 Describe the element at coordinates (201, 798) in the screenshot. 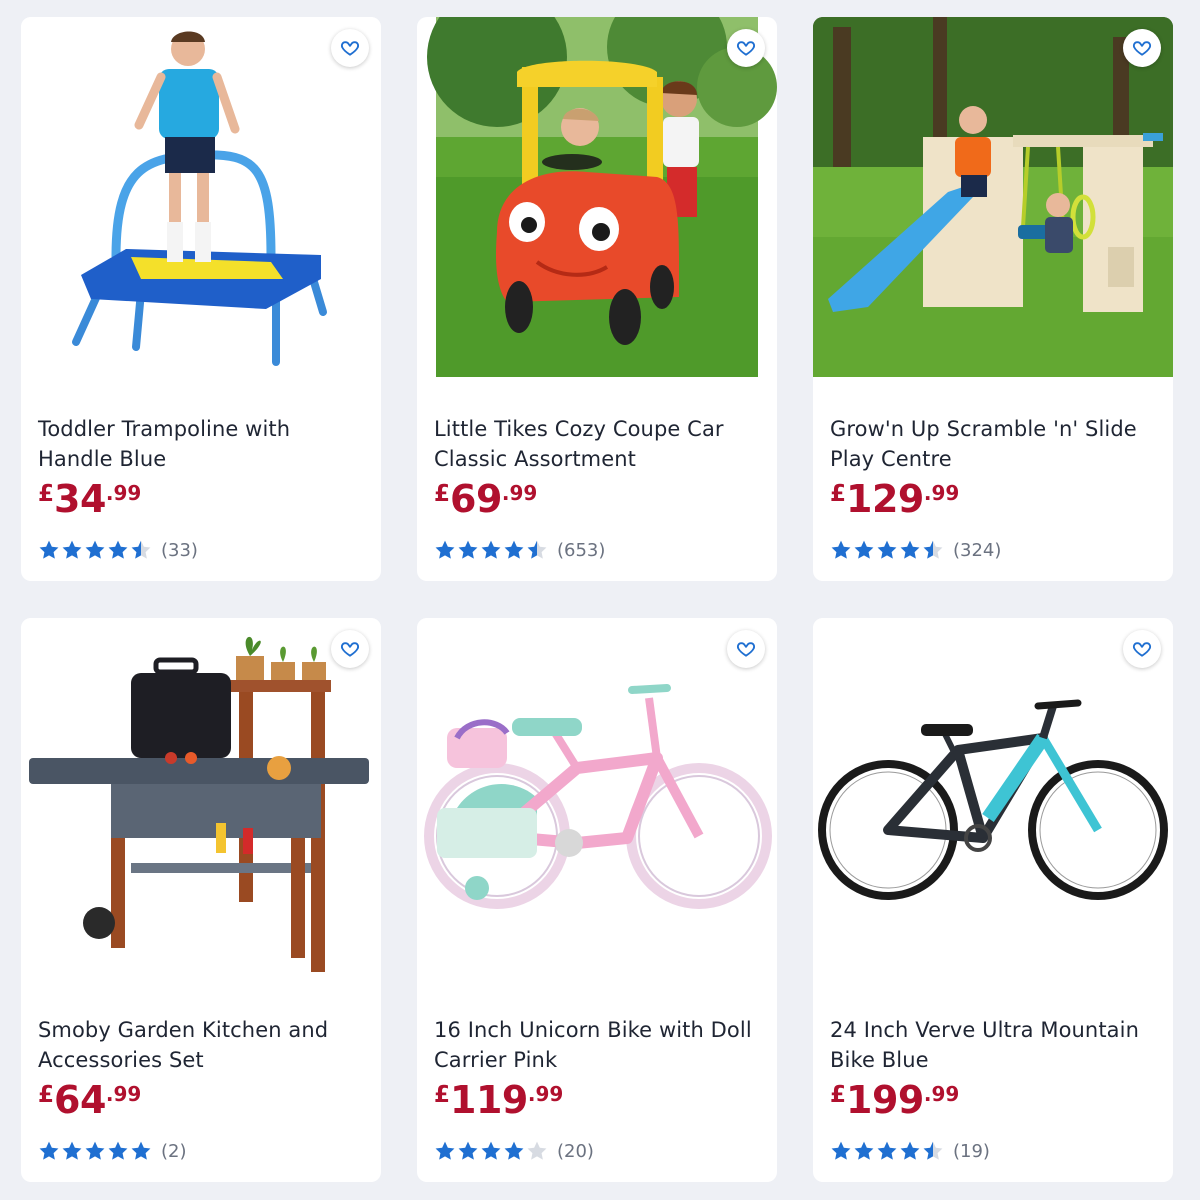

I see `product-image-garden-kitchen` at that location.